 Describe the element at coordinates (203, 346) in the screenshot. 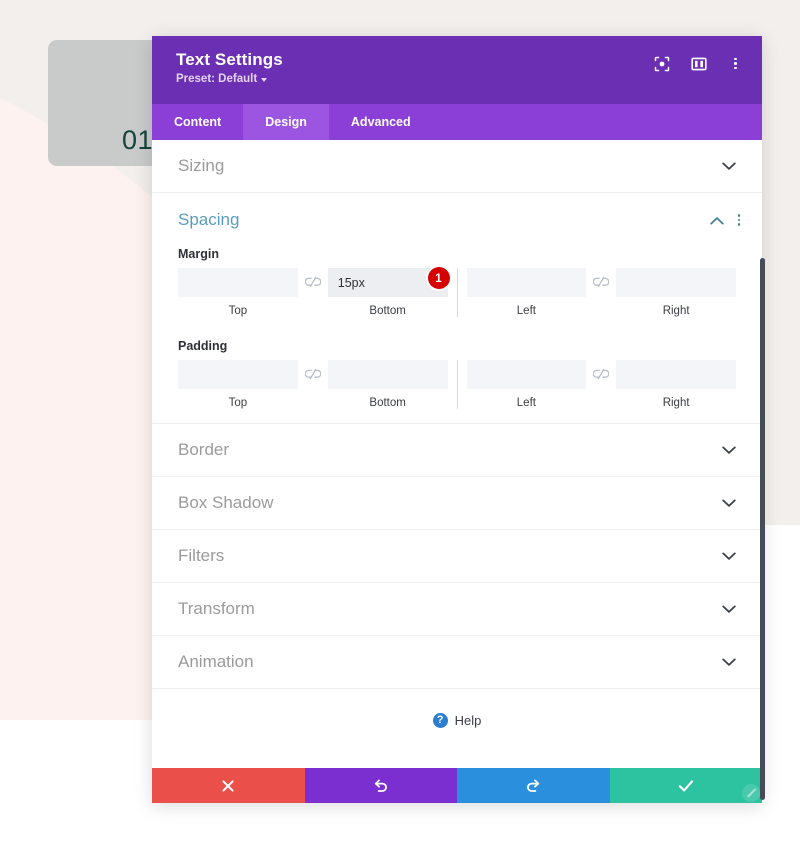

I see `padding-label: Padding` at that location.